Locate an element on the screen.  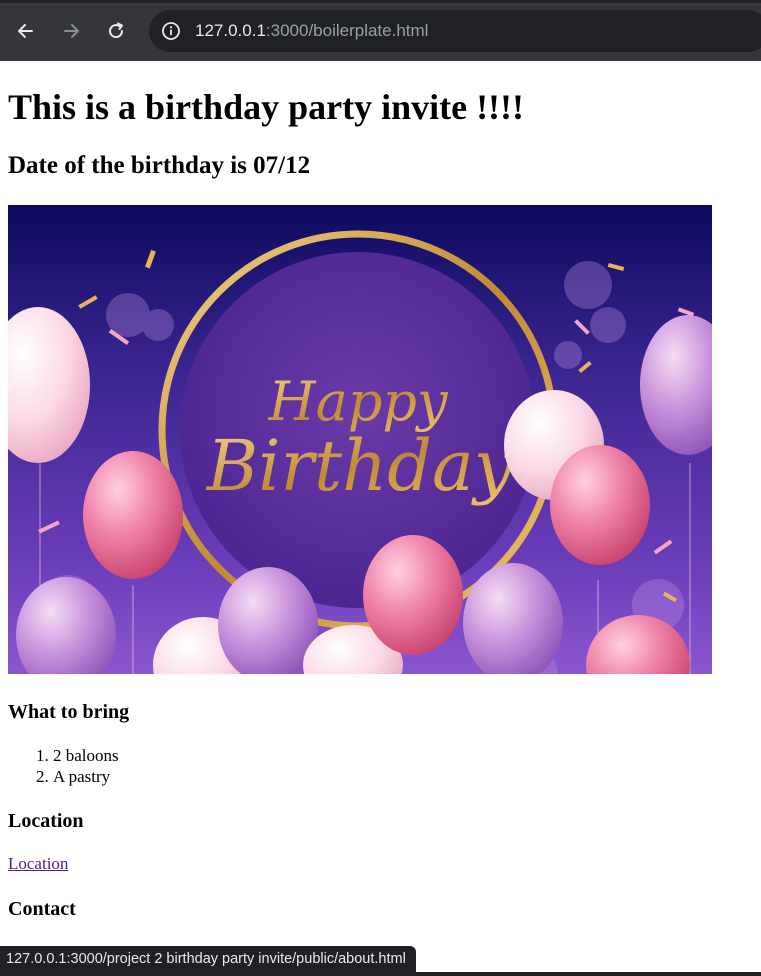
back-button is located at coordinates (26, 31).